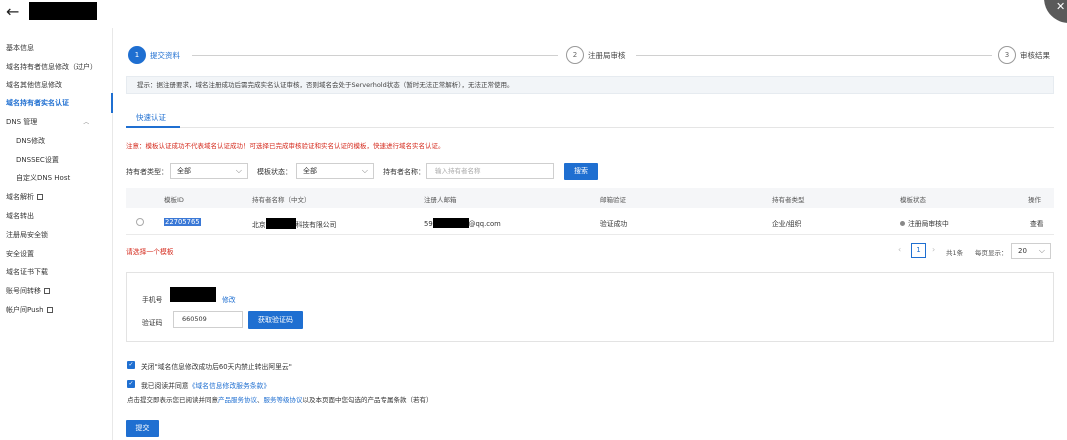 Image resolution: width=1067 pixels, height=440 pixels. Describe the element at coordinates (37, 103) in the screenshot. I see `sidebar-item-real-name-auth: 域名持有者实名认证` at that location.